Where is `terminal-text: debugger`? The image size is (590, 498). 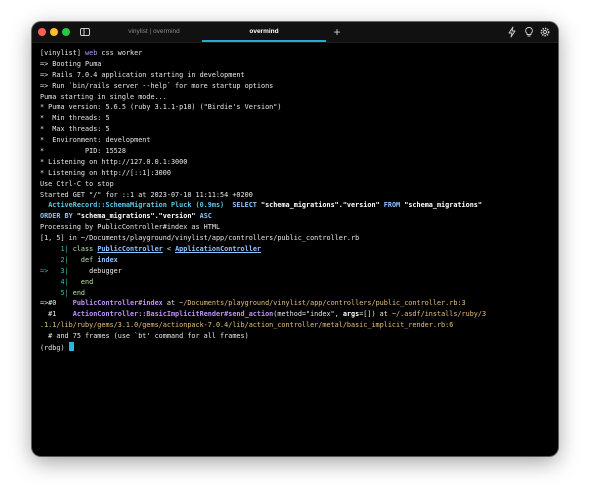 terminal-text: debugger is located at coordinates (105, 270).